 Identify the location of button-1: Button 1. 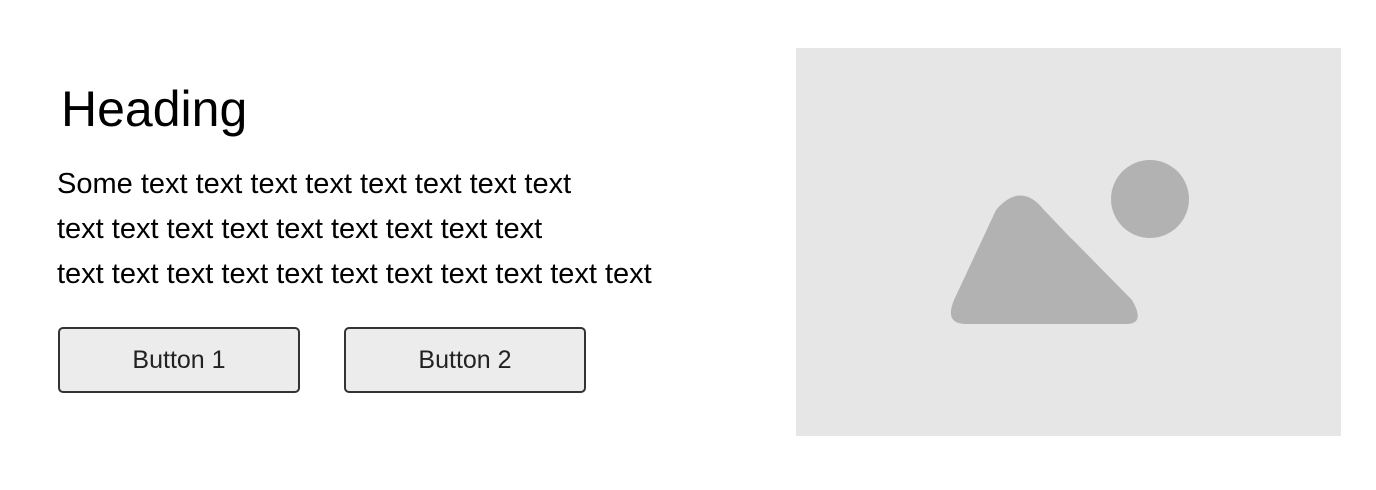
(179, 360).